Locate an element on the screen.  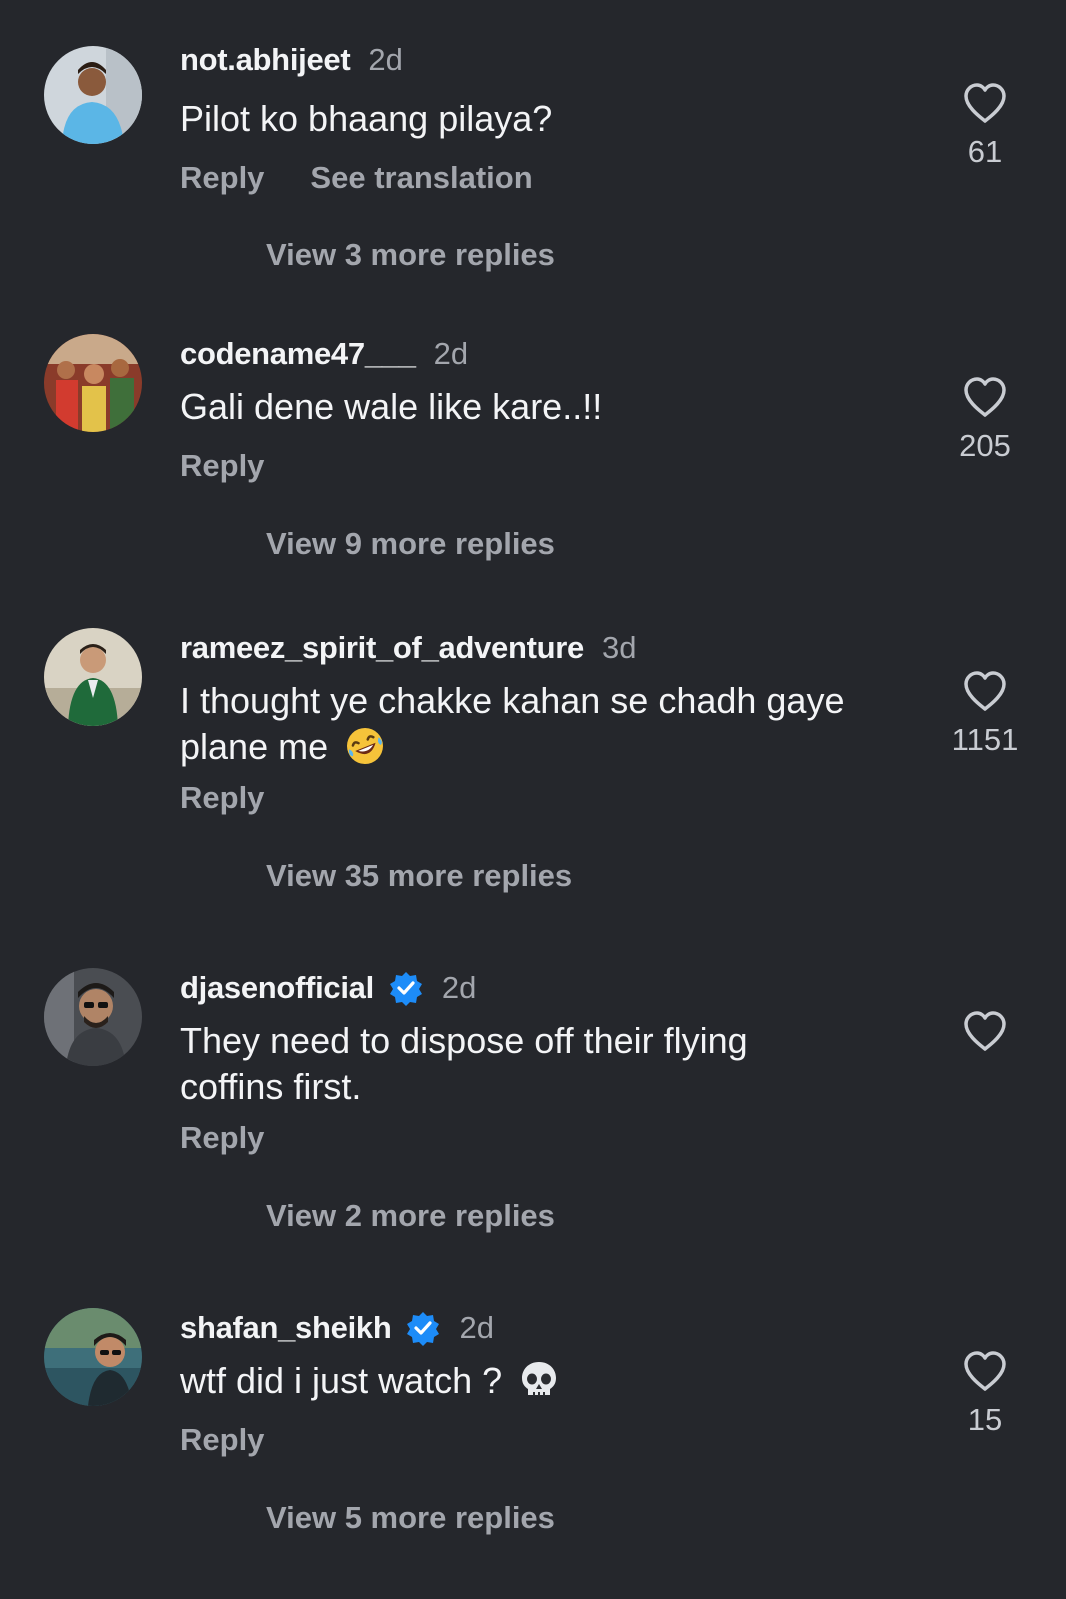
like-control is located at coordinates (985, 1031).